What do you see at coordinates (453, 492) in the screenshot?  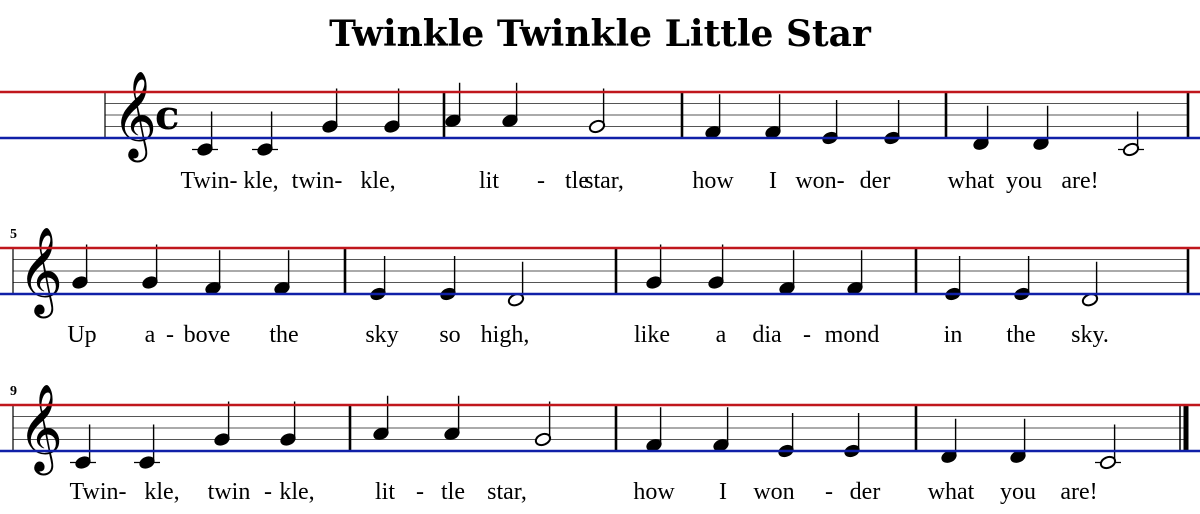 I see `lyric-syllable: tle` at bounding box center [453, 492].